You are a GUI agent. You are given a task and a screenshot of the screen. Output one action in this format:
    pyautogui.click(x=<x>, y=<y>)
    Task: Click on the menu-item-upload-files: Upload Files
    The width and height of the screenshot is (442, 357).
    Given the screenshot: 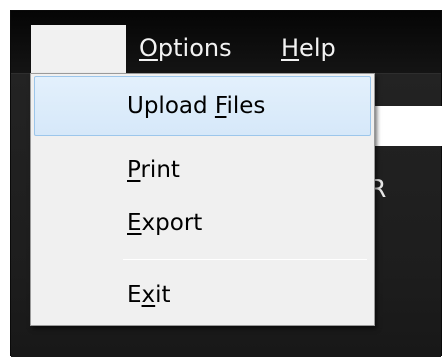 What is the action you would take?
    pyautogui.click(x=202, y=106)
    